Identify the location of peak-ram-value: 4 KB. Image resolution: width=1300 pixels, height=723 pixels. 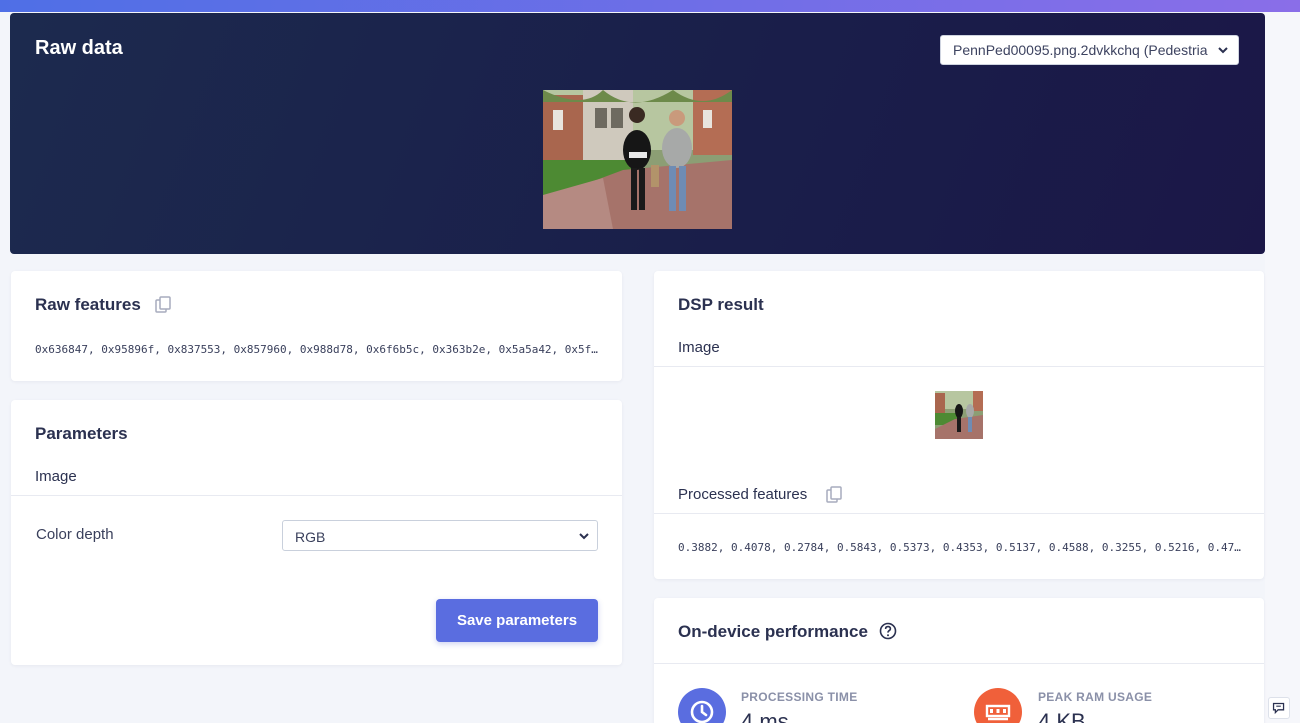
(1062, 716).